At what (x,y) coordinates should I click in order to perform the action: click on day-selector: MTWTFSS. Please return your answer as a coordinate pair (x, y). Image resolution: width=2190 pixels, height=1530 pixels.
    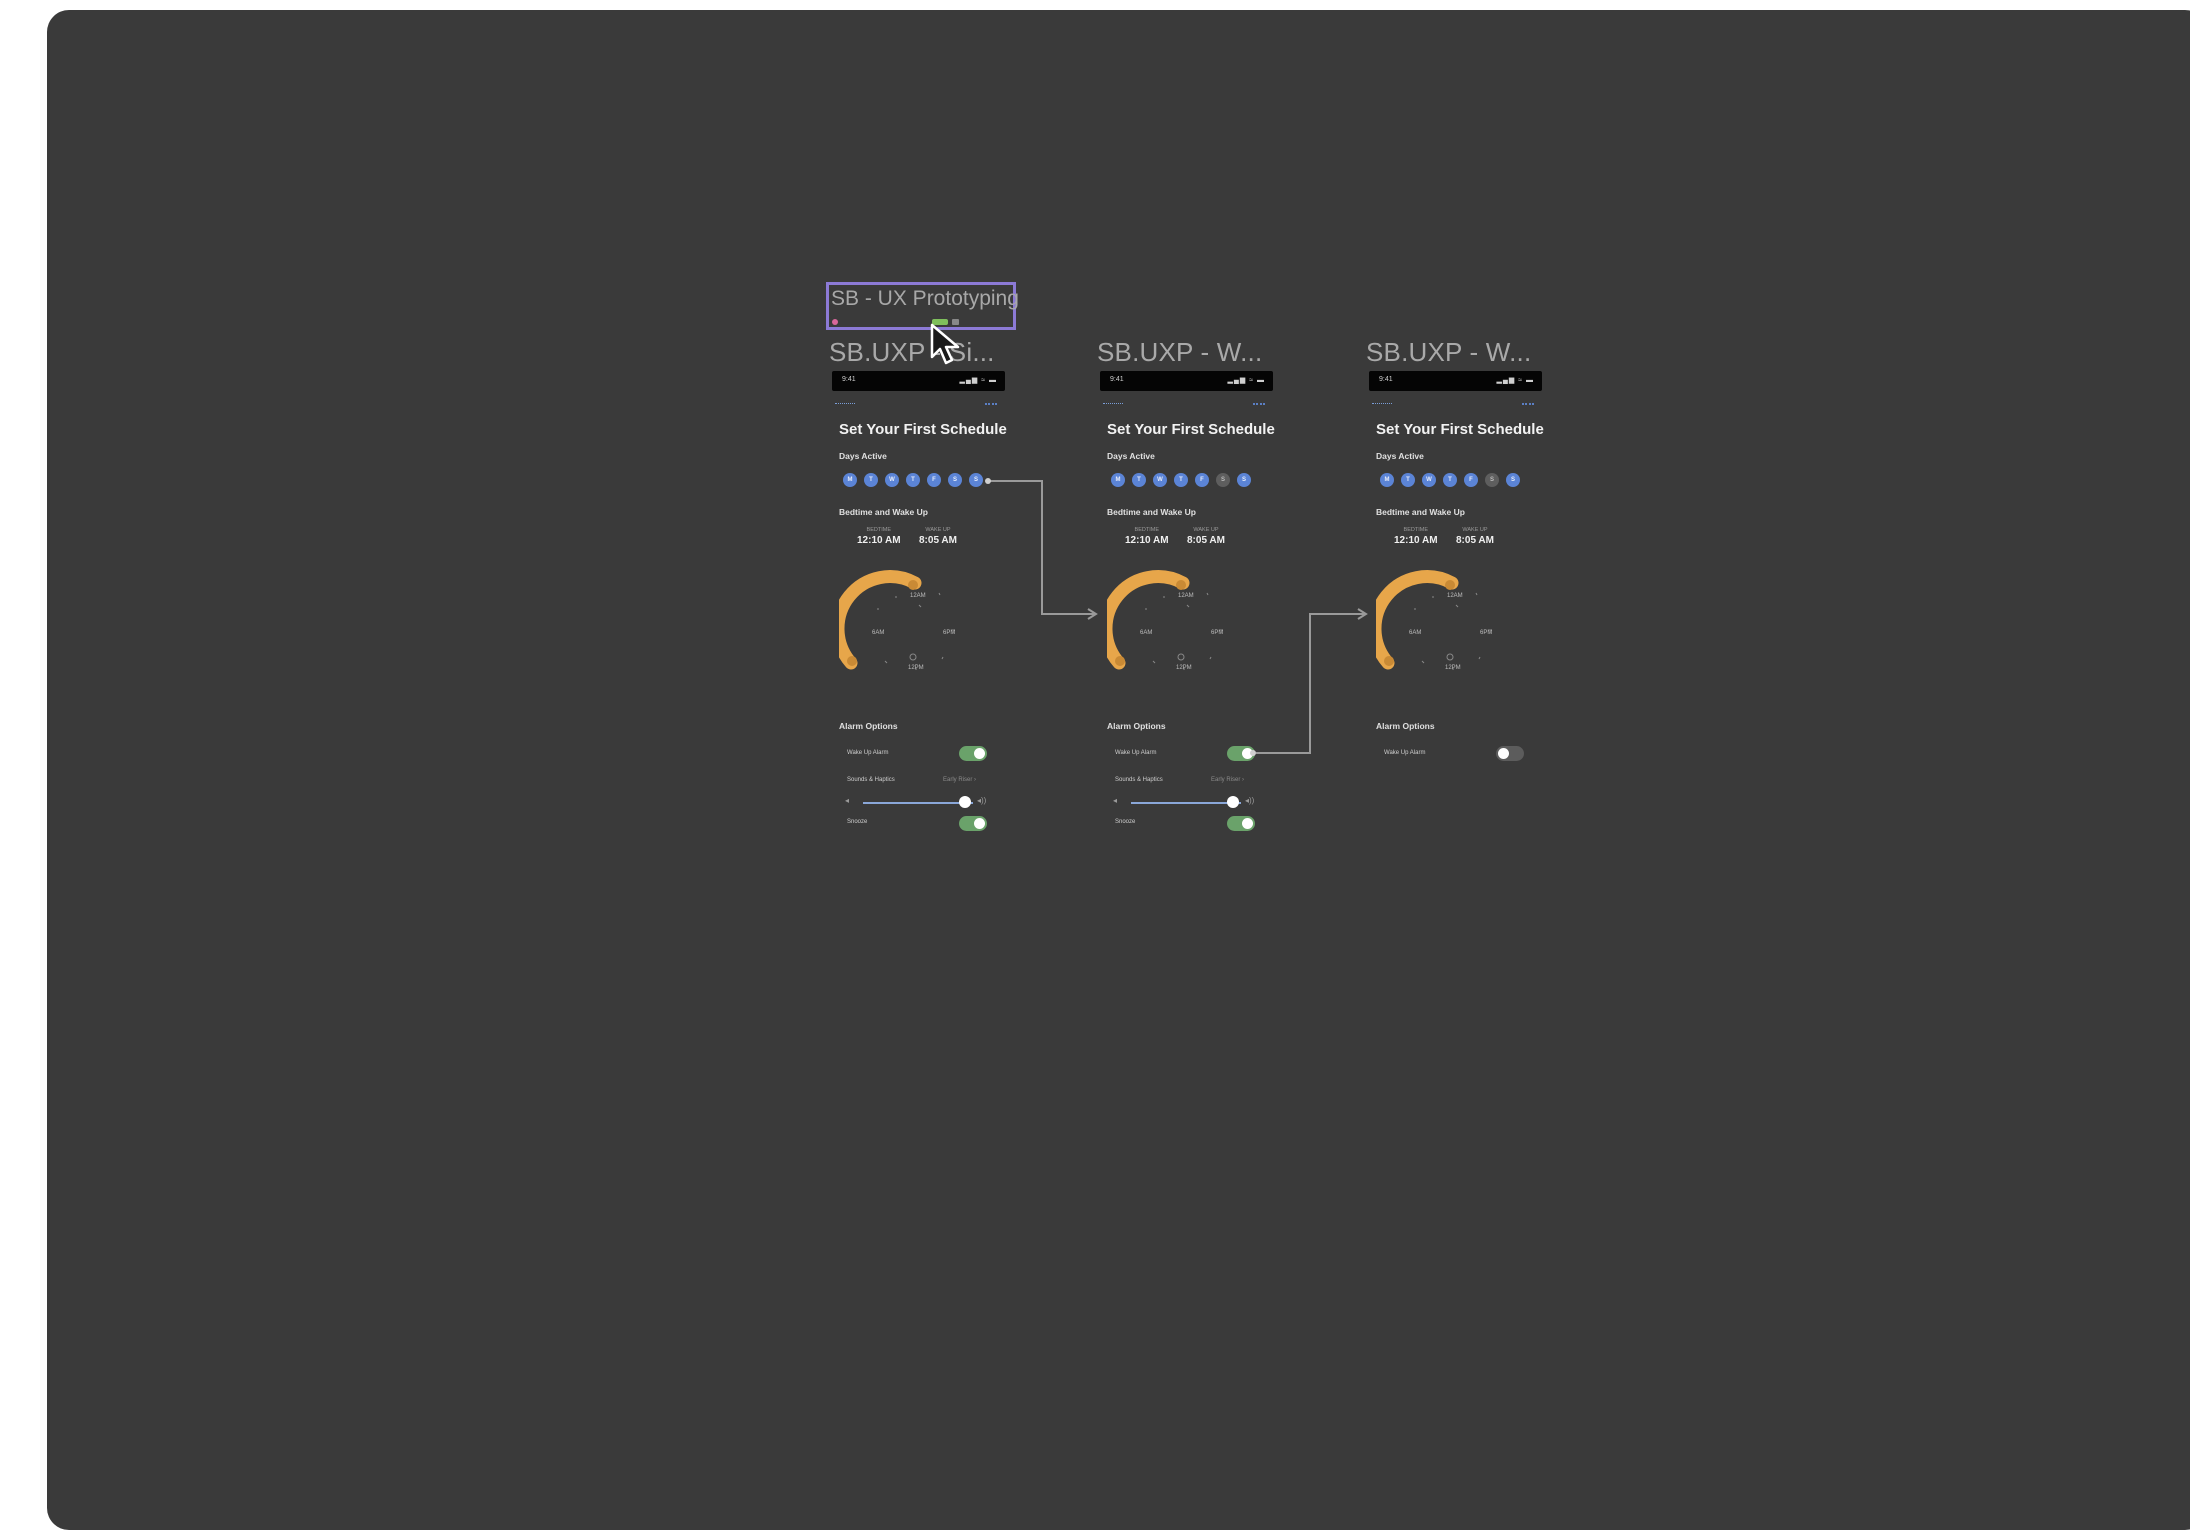
    Looking at the image, I should click on (1181, 480).